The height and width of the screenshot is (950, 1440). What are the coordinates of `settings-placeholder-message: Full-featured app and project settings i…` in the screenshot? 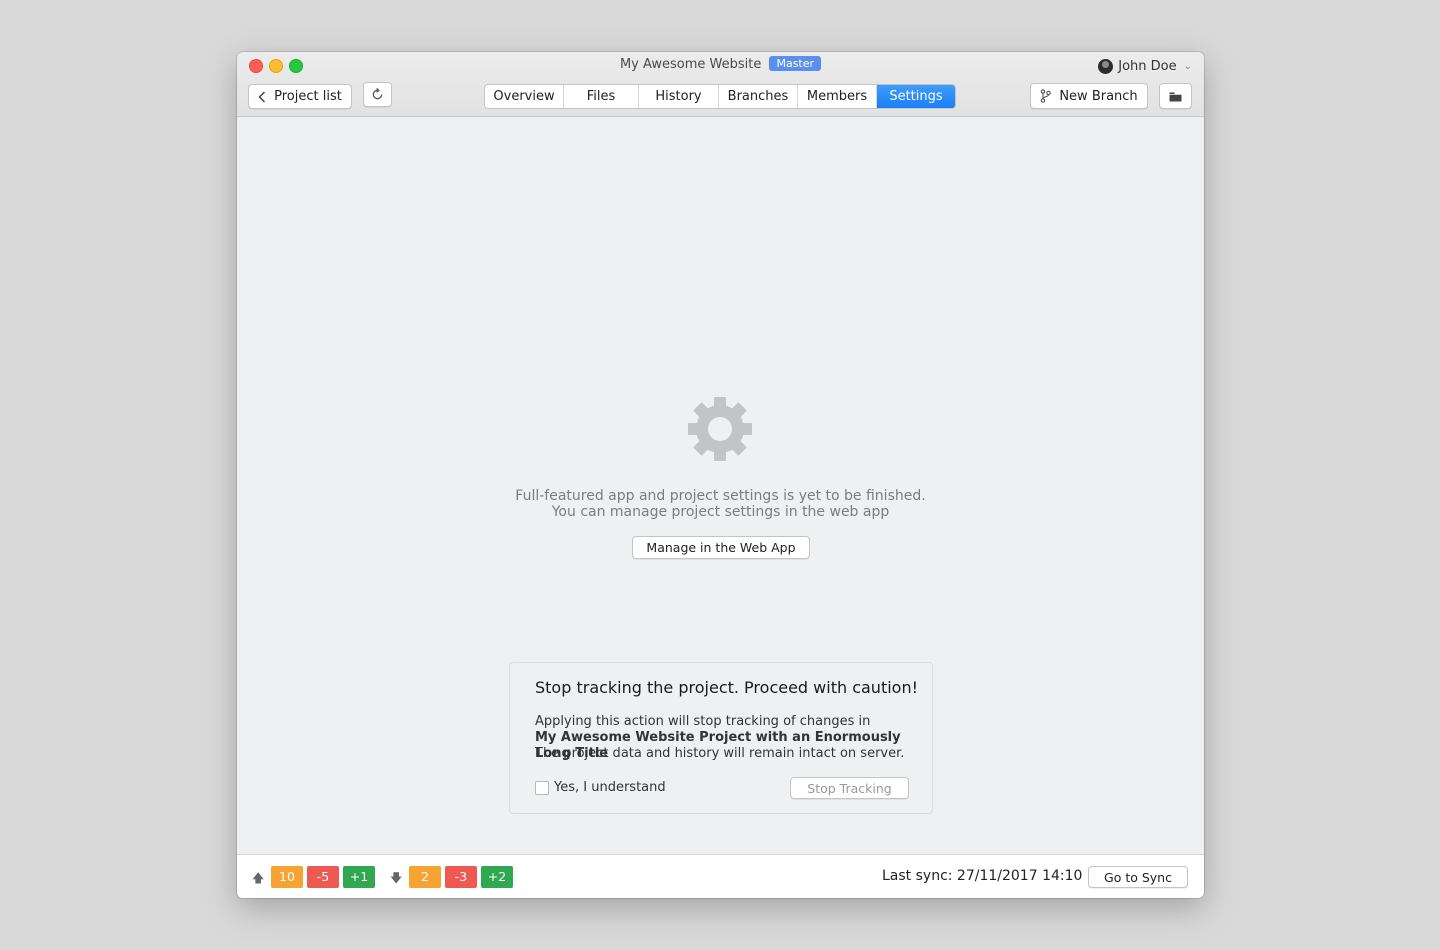 It's located at (720, 504).